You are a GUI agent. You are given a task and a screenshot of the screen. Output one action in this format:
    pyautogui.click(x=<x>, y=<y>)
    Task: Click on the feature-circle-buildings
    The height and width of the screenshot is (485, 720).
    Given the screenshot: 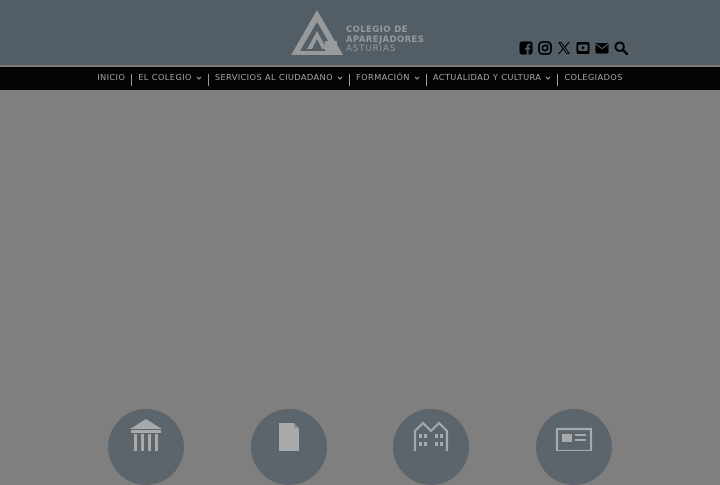 What is the action you would take?
    pyautogui.click(x=431, y=447)
    